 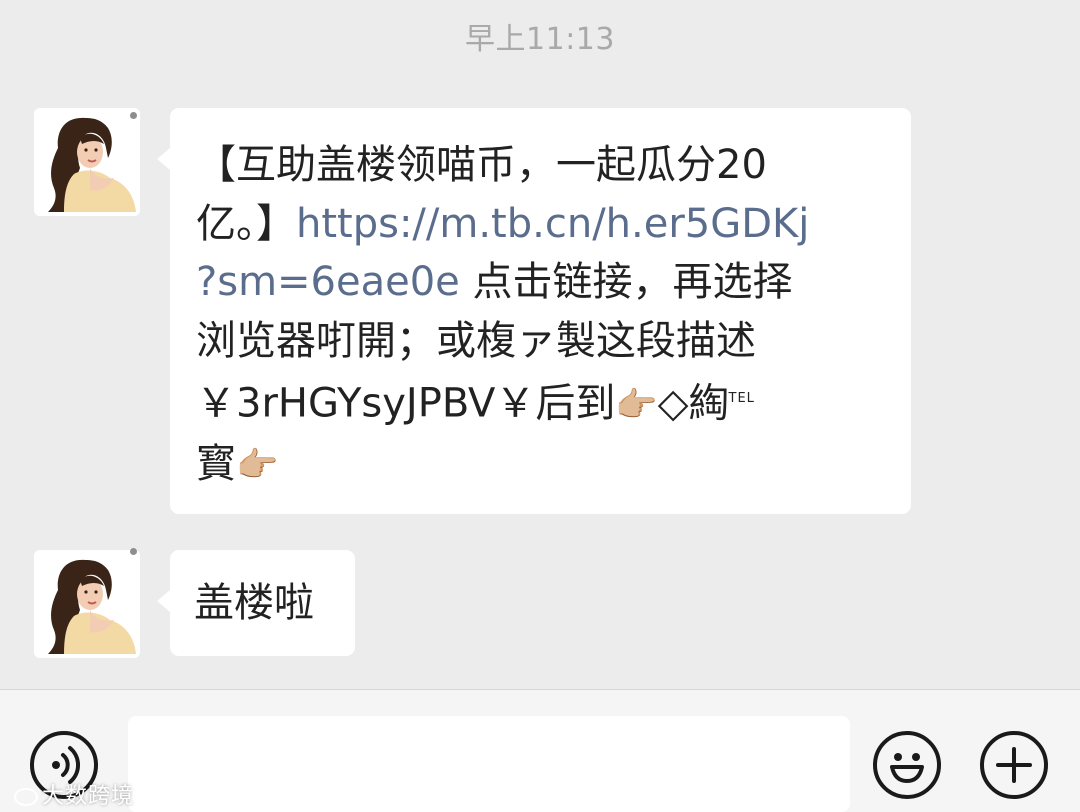 What do you see at coordinates (88, 796) in the screenshot?
I see `watermark-text: 大数跨境` at bounding box center [88, 796].